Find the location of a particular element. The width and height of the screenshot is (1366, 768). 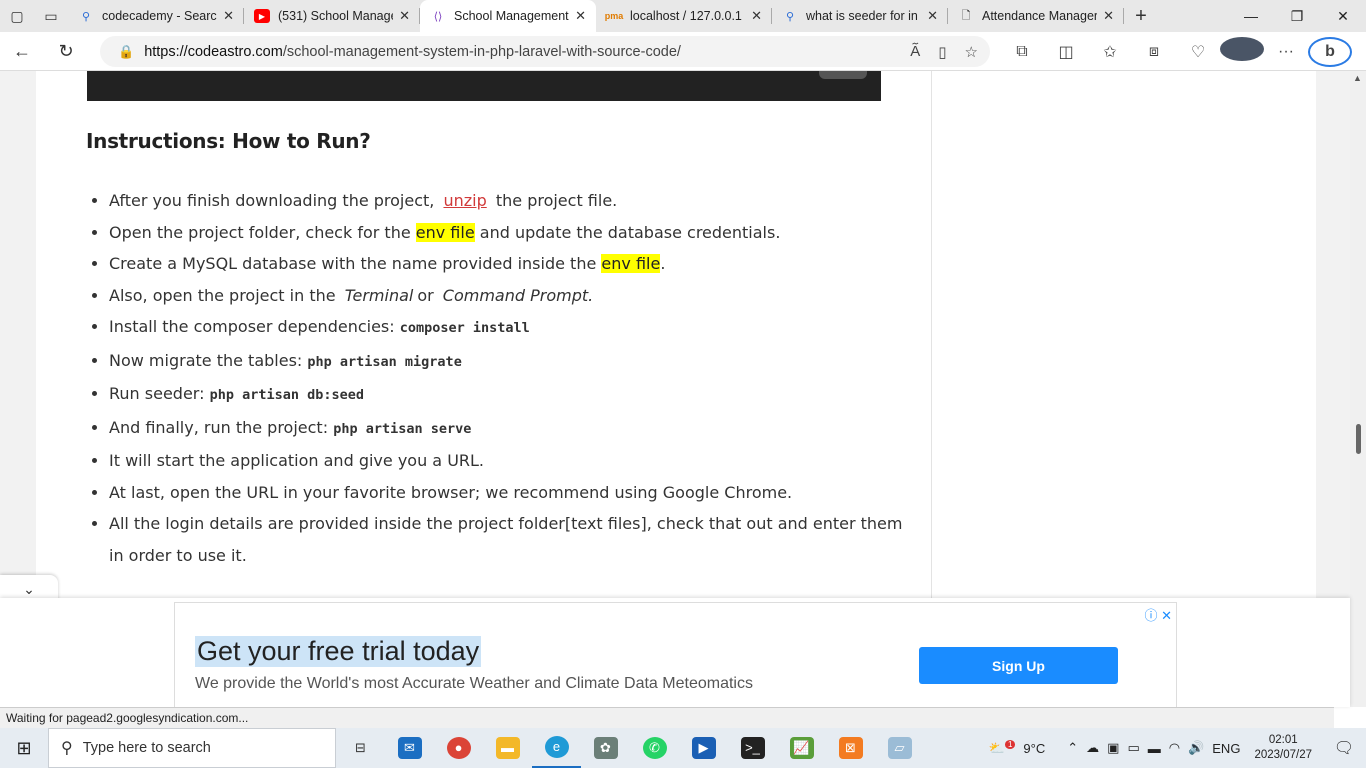

meet-now-icon: ▣ is located at coordinates (1113, 748).